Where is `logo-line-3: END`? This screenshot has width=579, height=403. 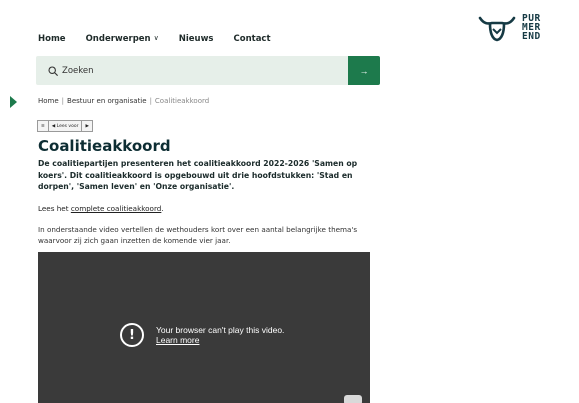 logo-line-3: END is located at coordinates (531, 36).